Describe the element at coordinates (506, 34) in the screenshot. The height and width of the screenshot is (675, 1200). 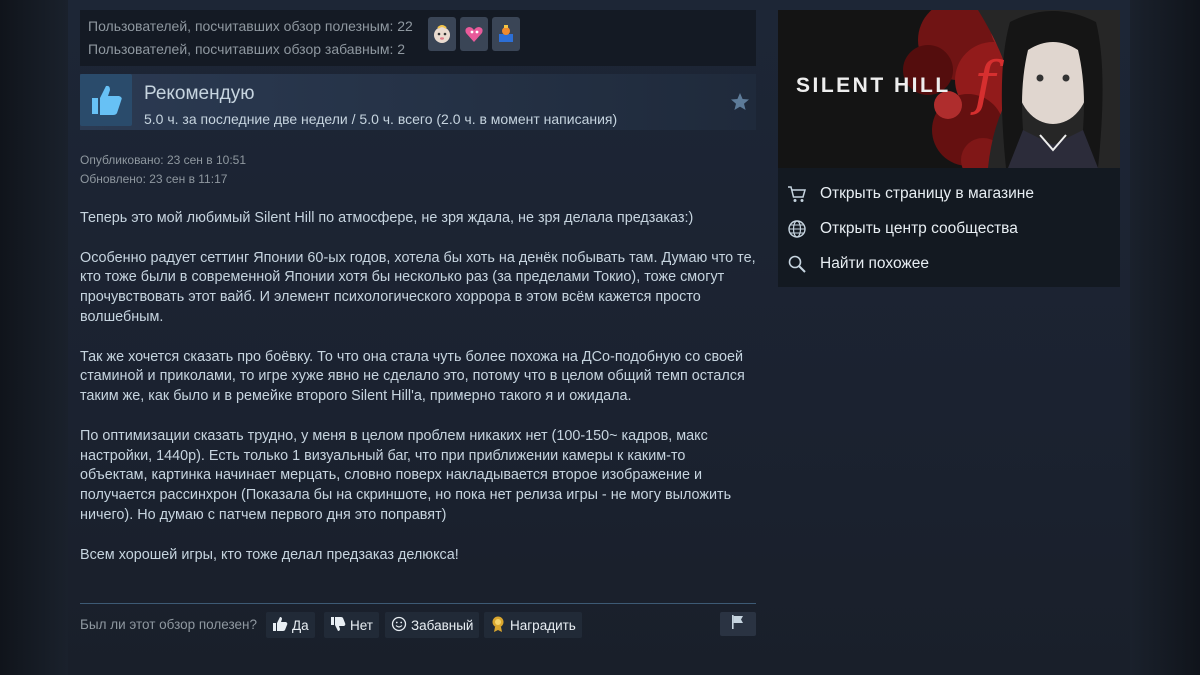
I see `treasure-award-icon` at that location.